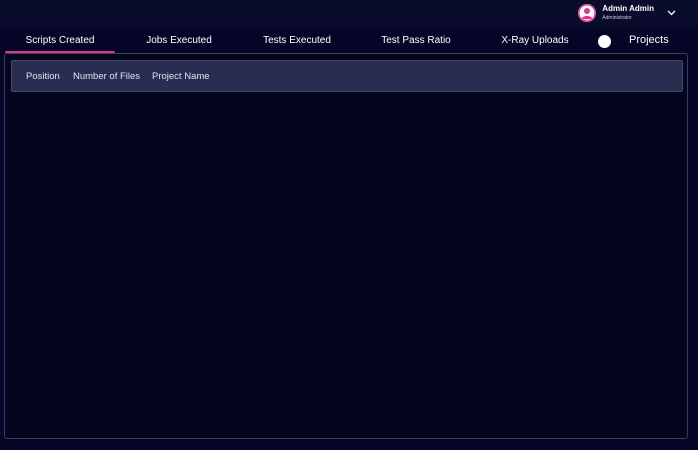 The width and height of the screenshot is (698, 450). Describe the element at coordinates (671, 13) in the screenshot. I see `chevron-down-icon` at that location.